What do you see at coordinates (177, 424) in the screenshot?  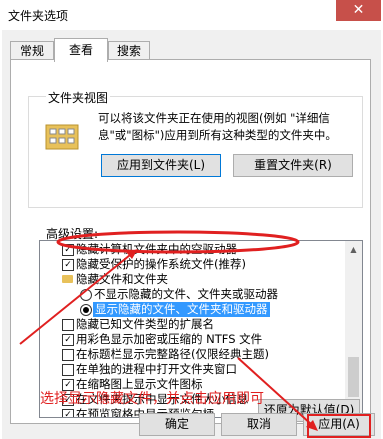 I see `ok-button: 确定` at bounding box center [177, 424].